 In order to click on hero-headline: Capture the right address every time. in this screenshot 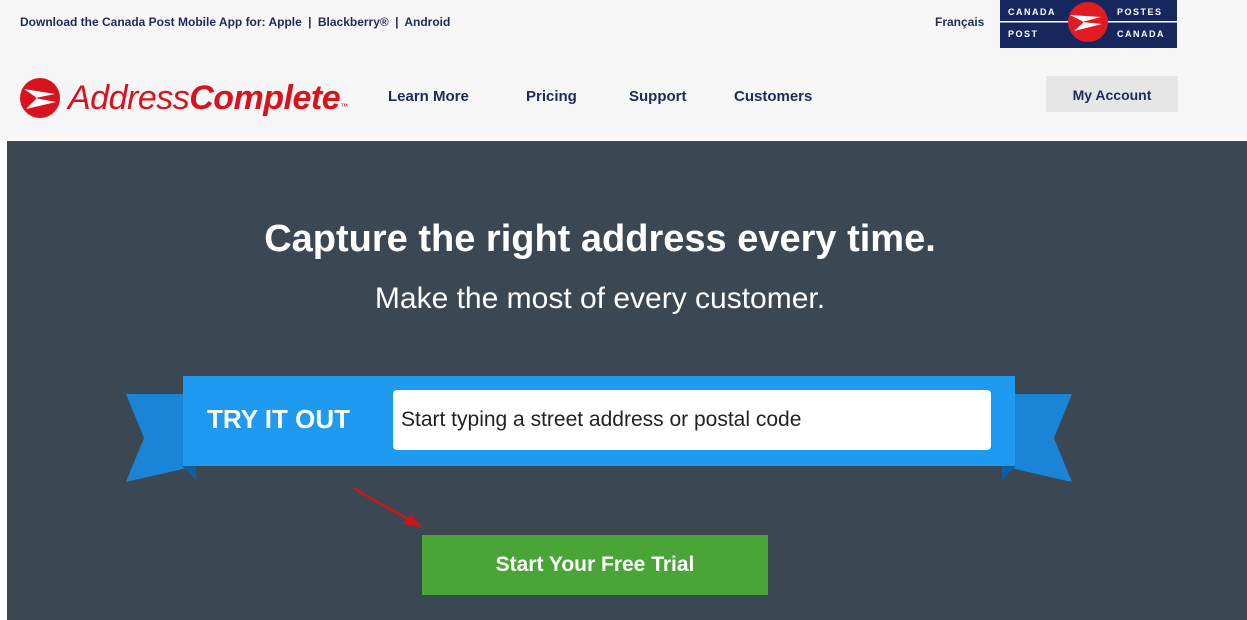, I will do `click(600, 239)`.